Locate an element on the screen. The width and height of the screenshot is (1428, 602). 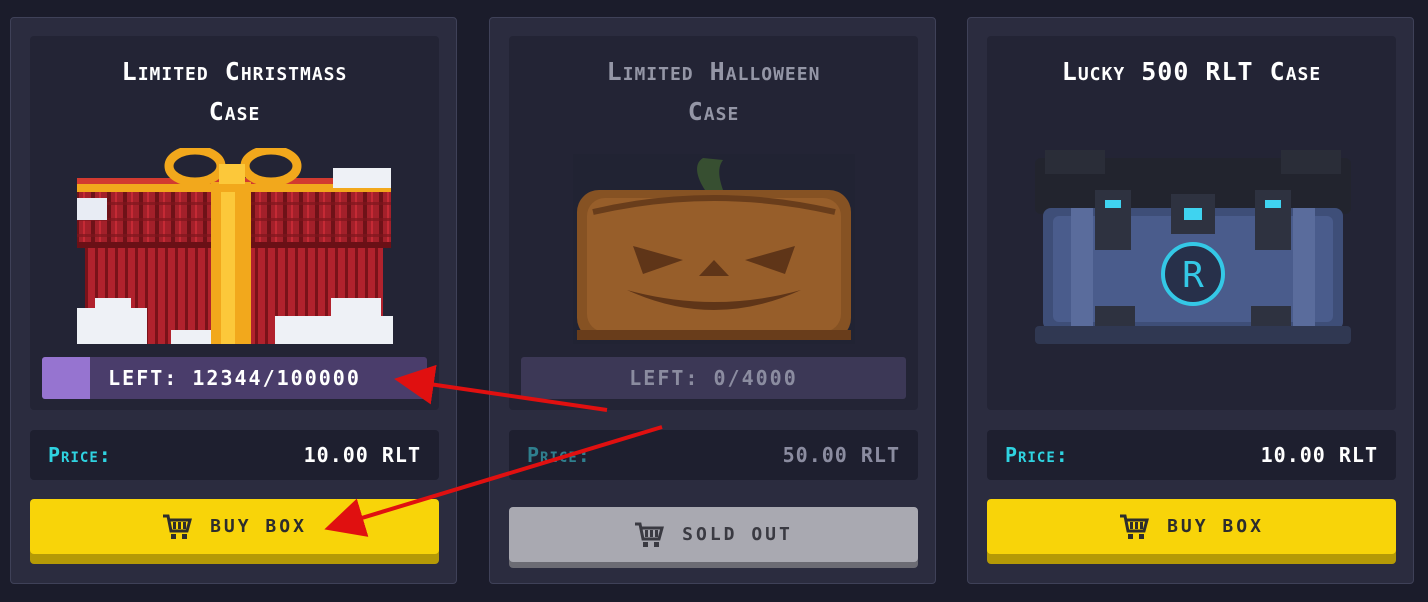
christmas-gift-image is located at coordinates (235, 246).